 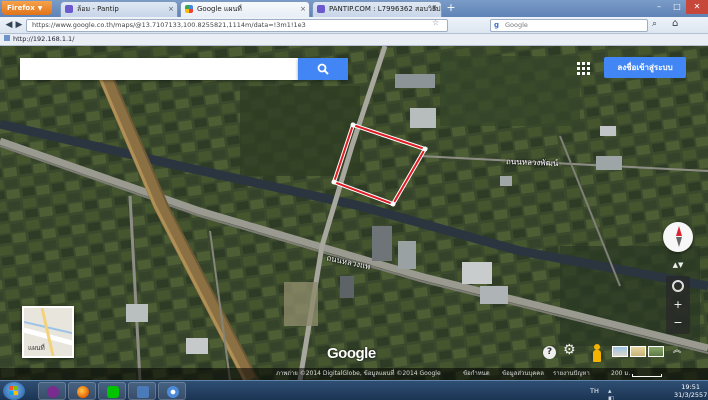 What do you see at coordinates (647, 375) in the screenshot?
I see `scale-bar` at bounding box center [647, 375].